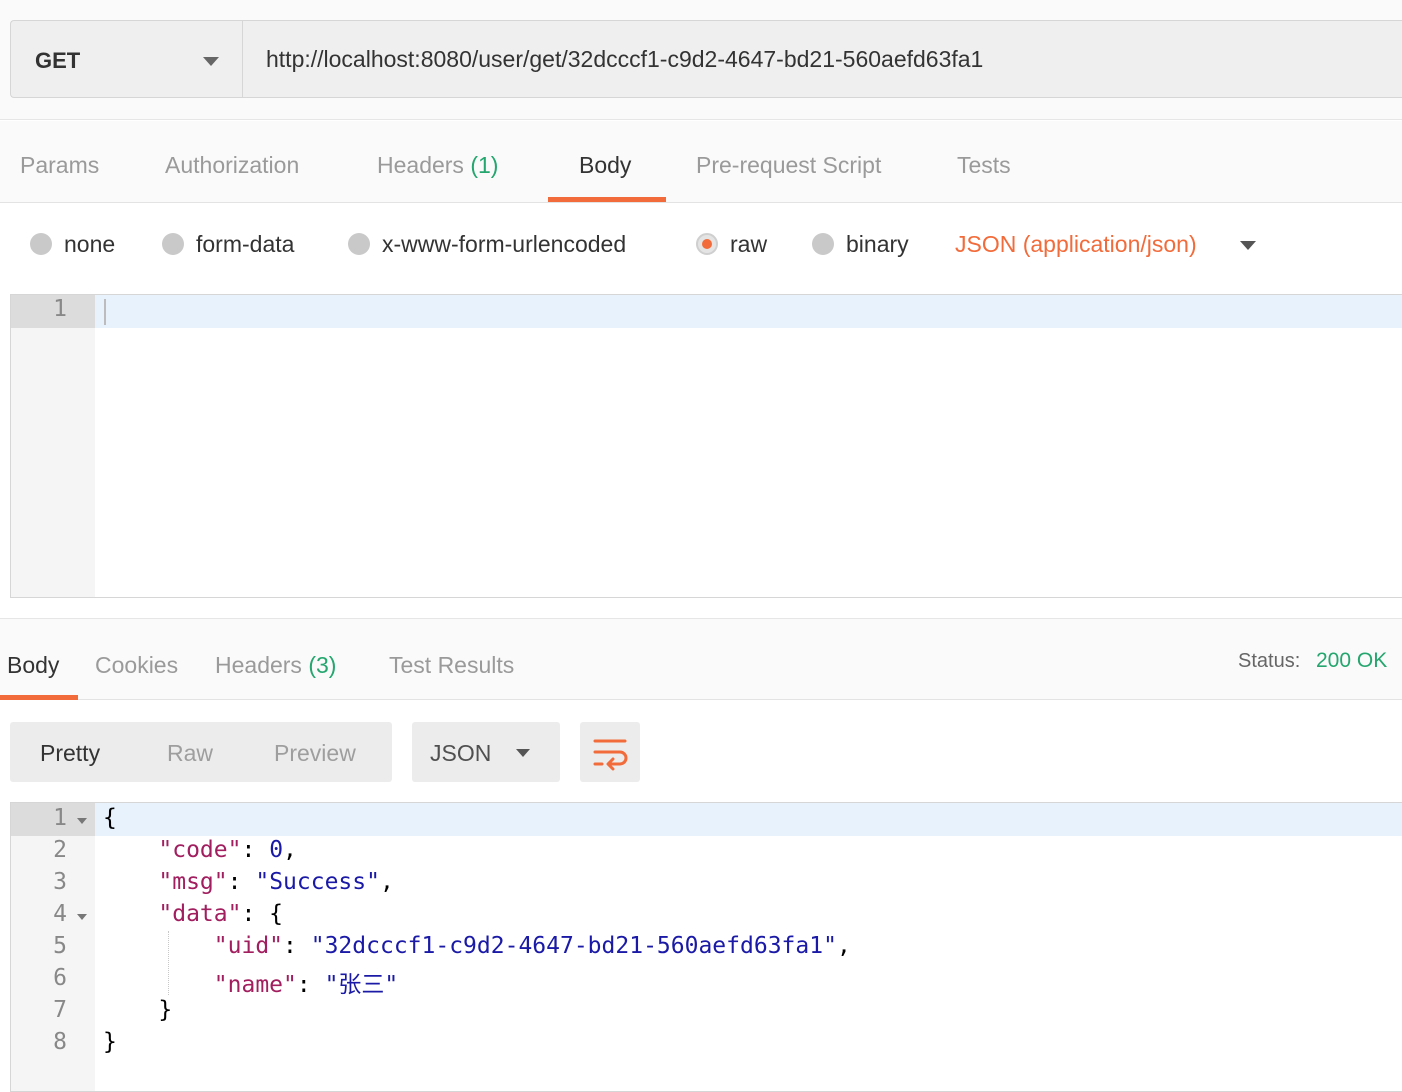  What do you see at coordinates (60, 850) in the screenshot?
I see `line-number: 2` at bounding box center [60, 850].